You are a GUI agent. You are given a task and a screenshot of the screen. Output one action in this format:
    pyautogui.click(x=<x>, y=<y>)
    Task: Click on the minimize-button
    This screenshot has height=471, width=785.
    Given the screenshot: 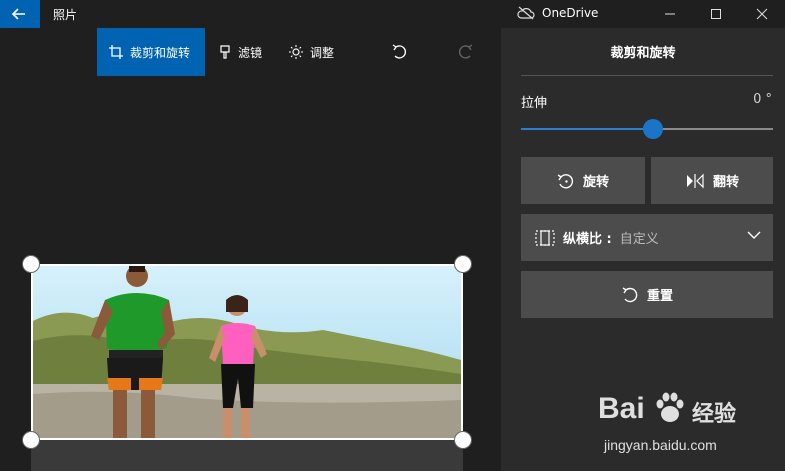 What is the action you would take?
    pyautogui.click(x=670, y=14)
    